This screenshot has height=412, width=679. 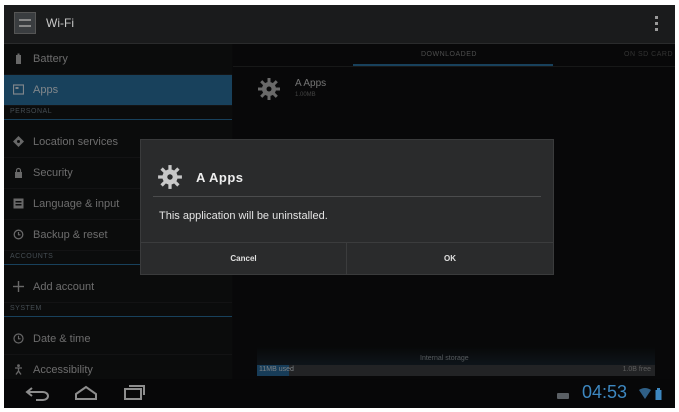 What do you see at coordinates (450, 259) in the screenshot?
I see `ok-button: OK` at bounding box center [450, 259].